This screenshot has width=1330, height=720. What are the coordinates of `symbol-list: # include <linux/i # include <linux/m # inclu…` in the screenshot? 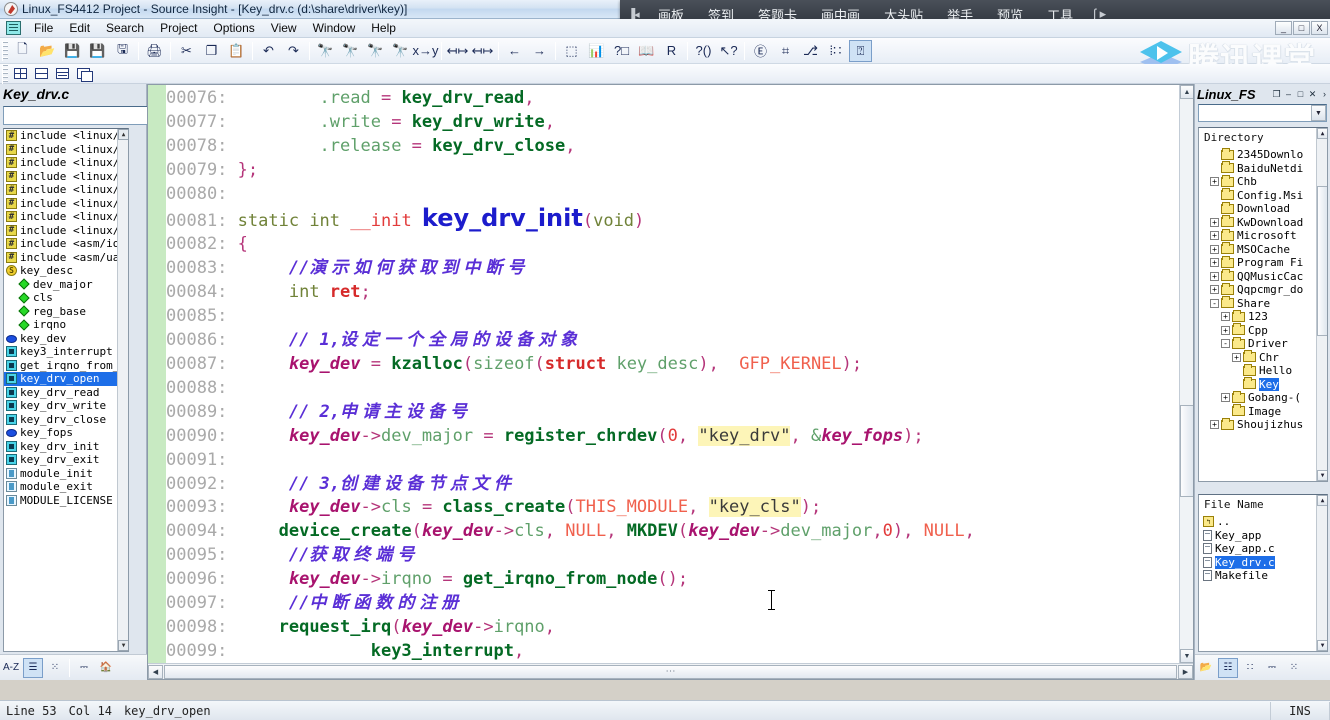 It's located at (66, 390).